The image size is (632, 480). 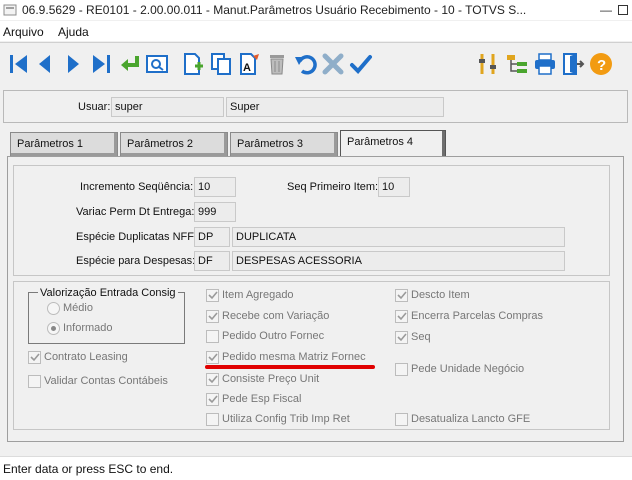 I want to click on checkbox-label: Contrato Leasing, so click(x=86, y=357).